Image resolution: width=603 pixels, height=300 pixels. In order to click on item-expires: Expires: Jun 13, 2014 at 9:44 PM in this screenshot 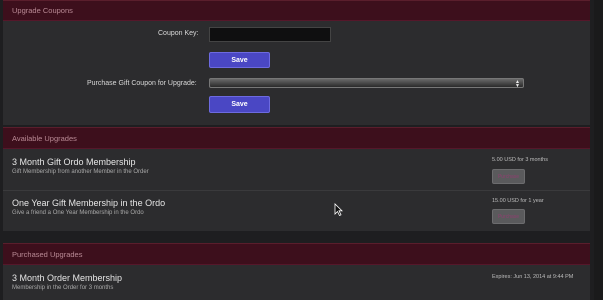, I will do `click(533, 277)`.